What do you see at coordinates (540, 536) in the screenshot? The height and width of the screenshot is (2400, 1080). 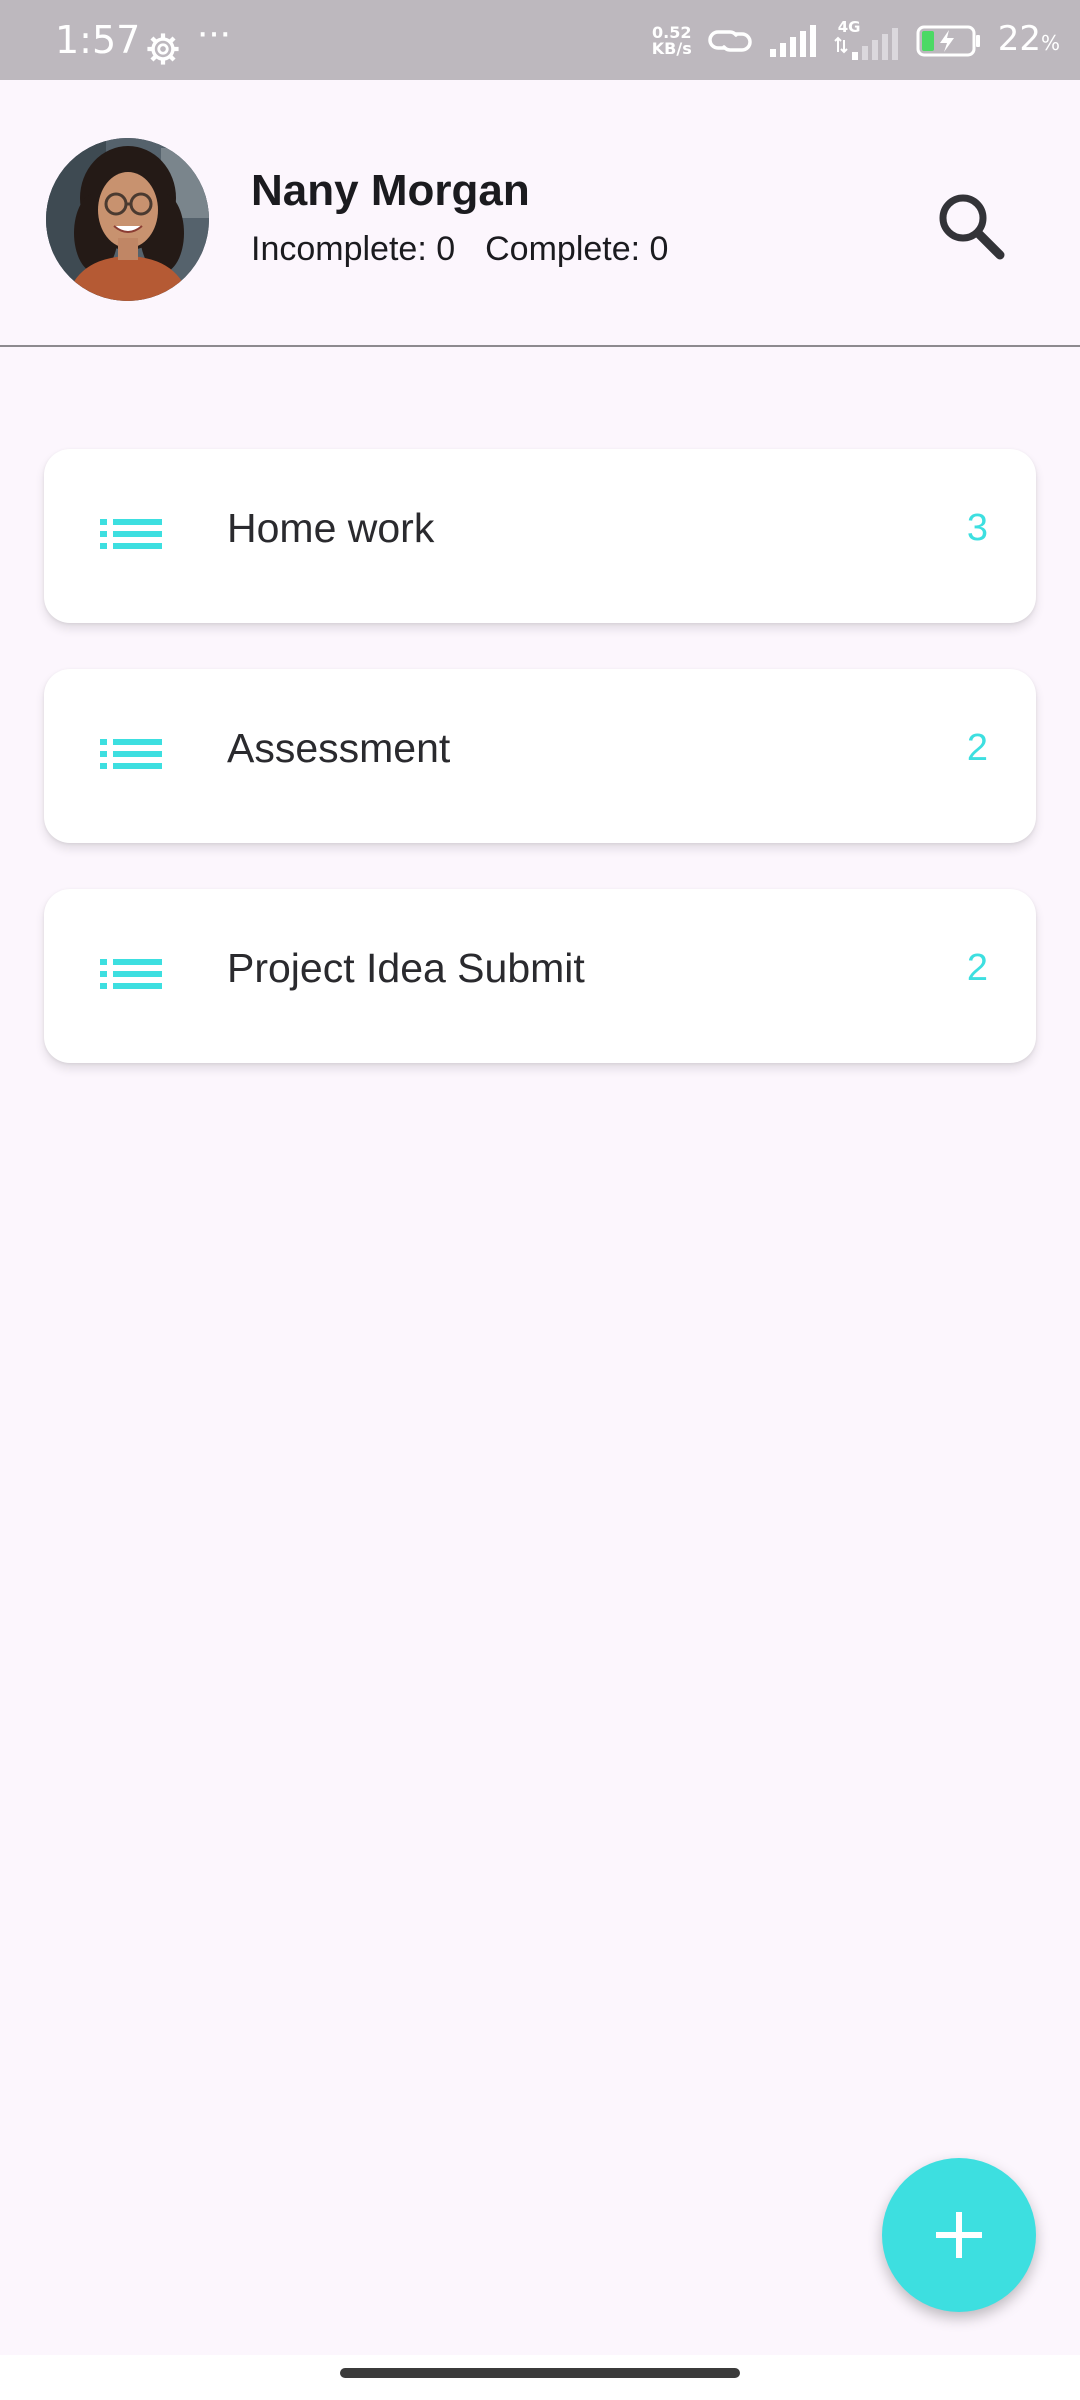 I see `list-item-homework: Home work 3` at bounding box center [540, 536].